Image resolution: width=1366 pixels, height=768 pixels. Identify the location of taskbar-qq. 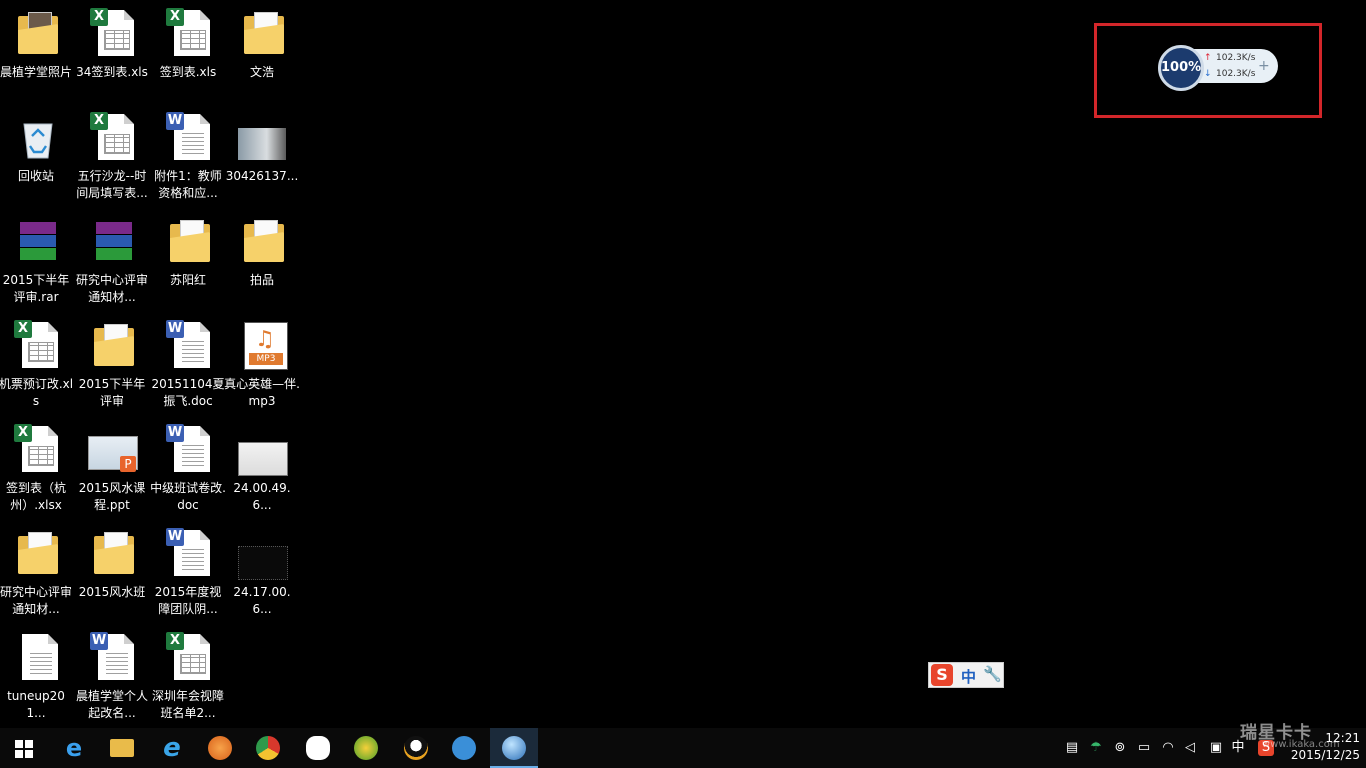
(416, 748).